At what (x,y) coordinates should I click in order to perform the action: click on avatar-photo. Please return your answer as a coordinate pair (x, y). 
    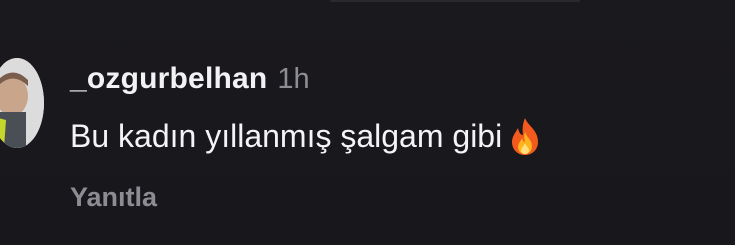
    Looking at the image, I should click on (22, 103).